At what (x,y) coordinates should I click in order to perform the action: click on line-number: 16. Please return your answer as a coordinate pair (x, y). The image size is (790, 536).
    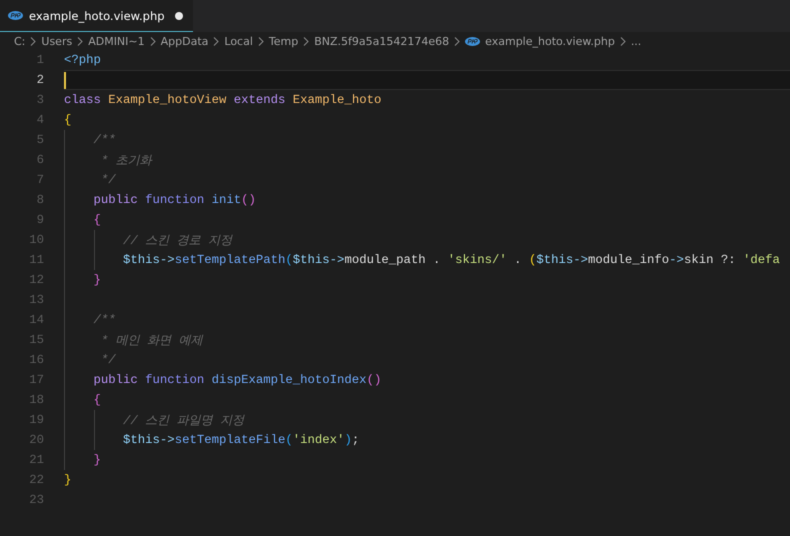
    Looking at the image, I should click on (36, 360).